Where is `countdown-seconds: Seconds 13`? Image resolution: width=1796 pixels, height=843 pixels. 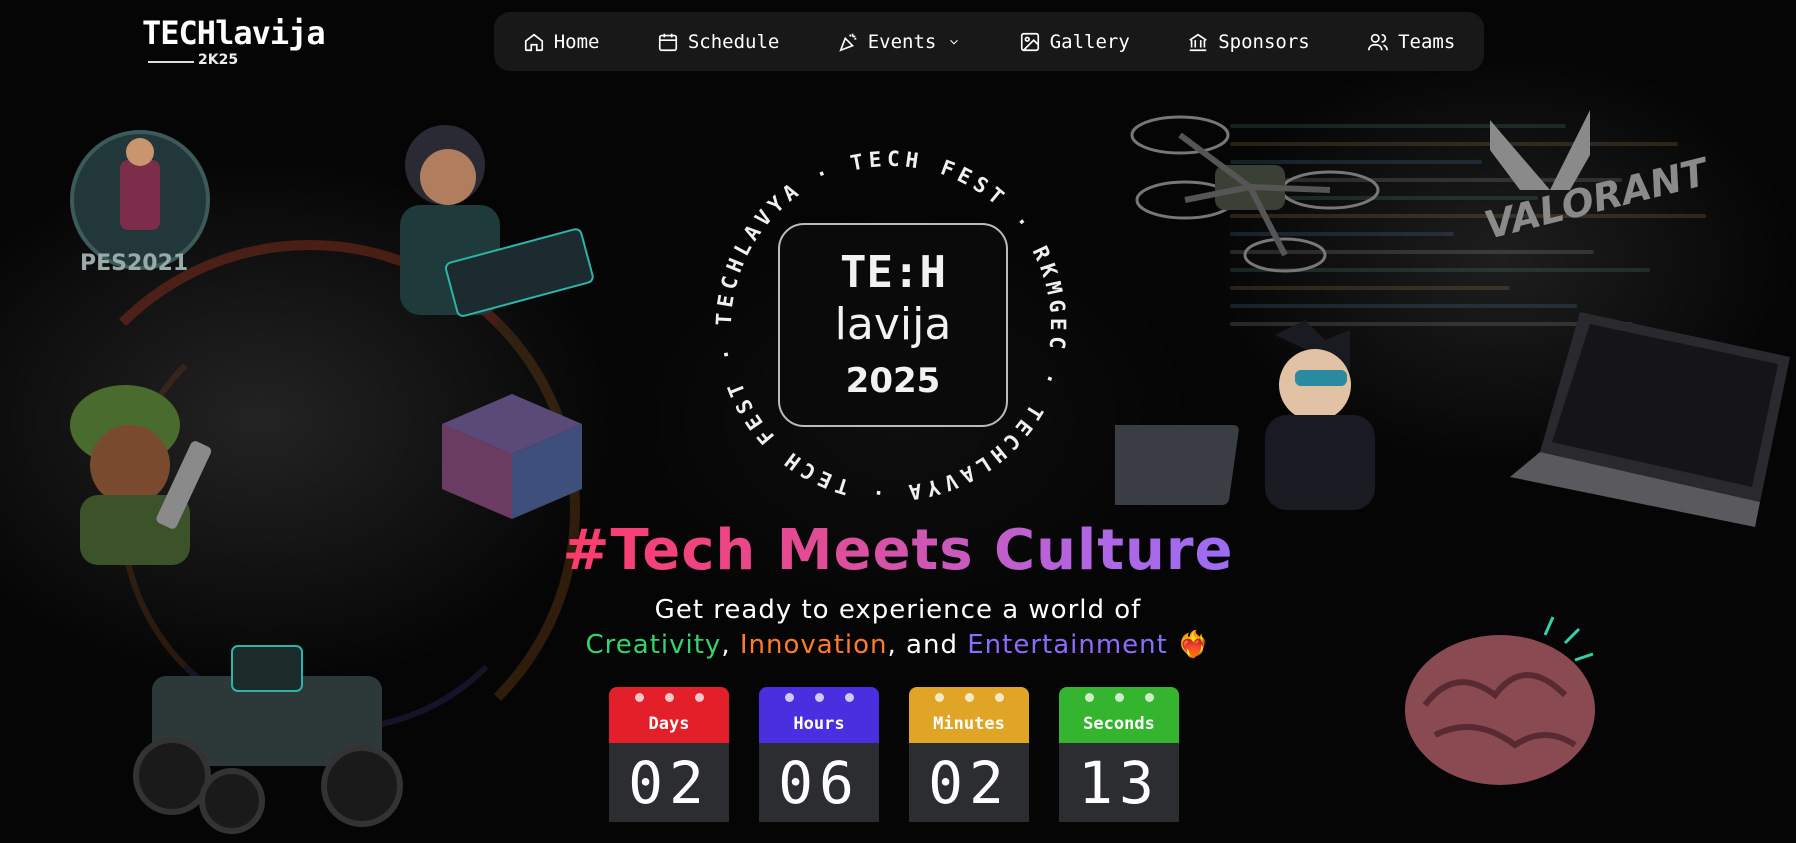
countdown-seconds: Seconds 13 is located at coordinates (1119, 754).